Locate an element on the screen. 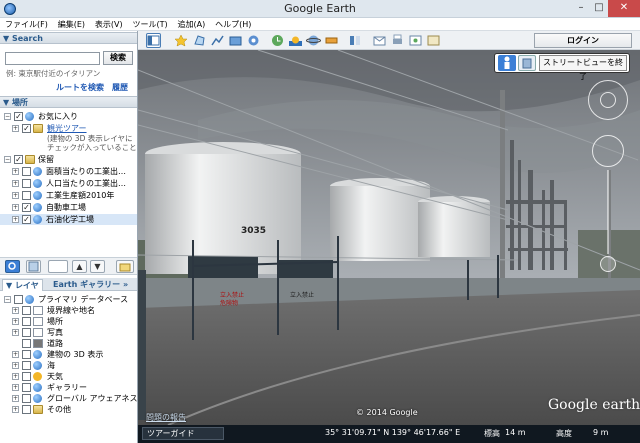 The image size is (640, 443). look-center-icon is located at coordinates (608, 100).